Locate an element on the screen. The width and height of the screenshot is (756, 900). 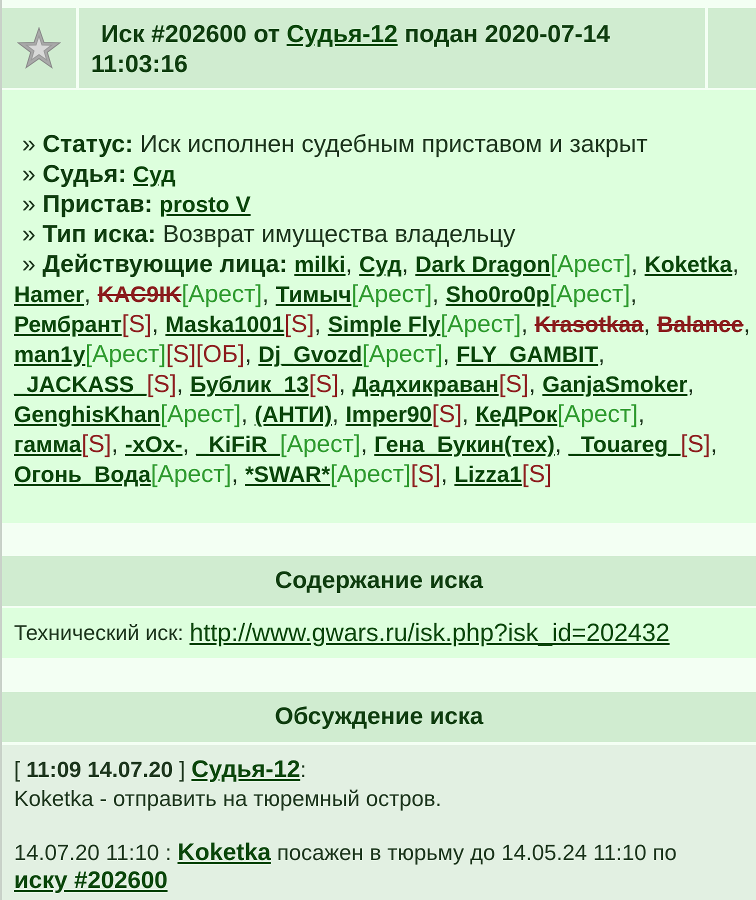
author-link: Судья-12 is located at coordinates (245, 769).